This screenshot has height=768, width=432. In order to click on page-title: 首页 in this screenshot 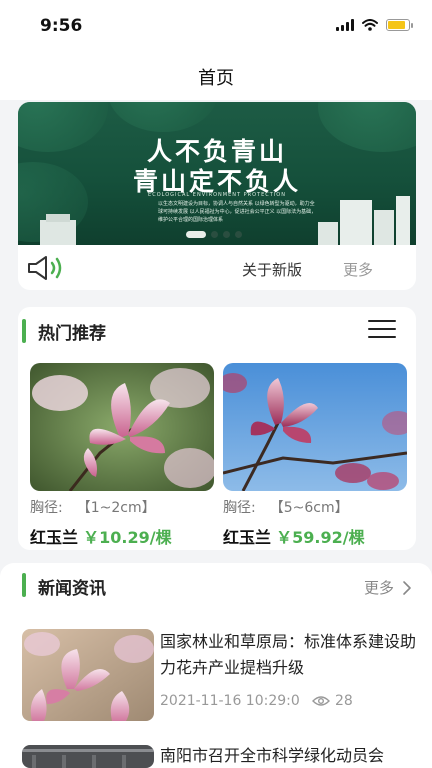, I will do `click(216, 78)`.